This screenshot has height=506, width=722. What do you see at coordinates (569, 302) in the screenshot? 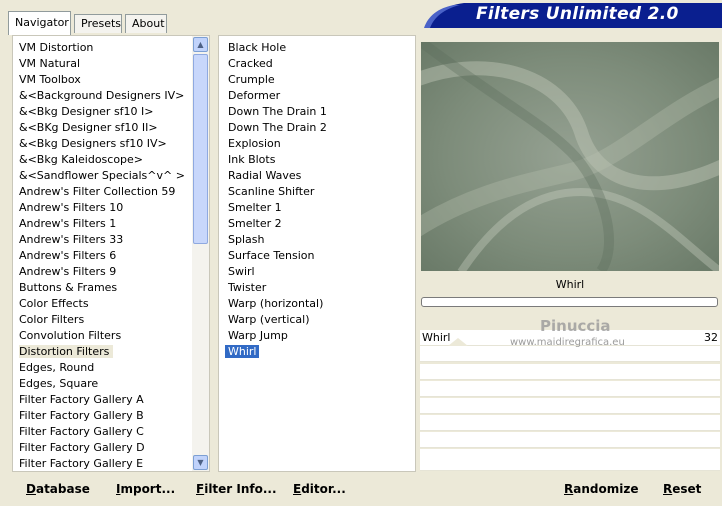
I see `progress-bar` at bounding box center [569, 302].